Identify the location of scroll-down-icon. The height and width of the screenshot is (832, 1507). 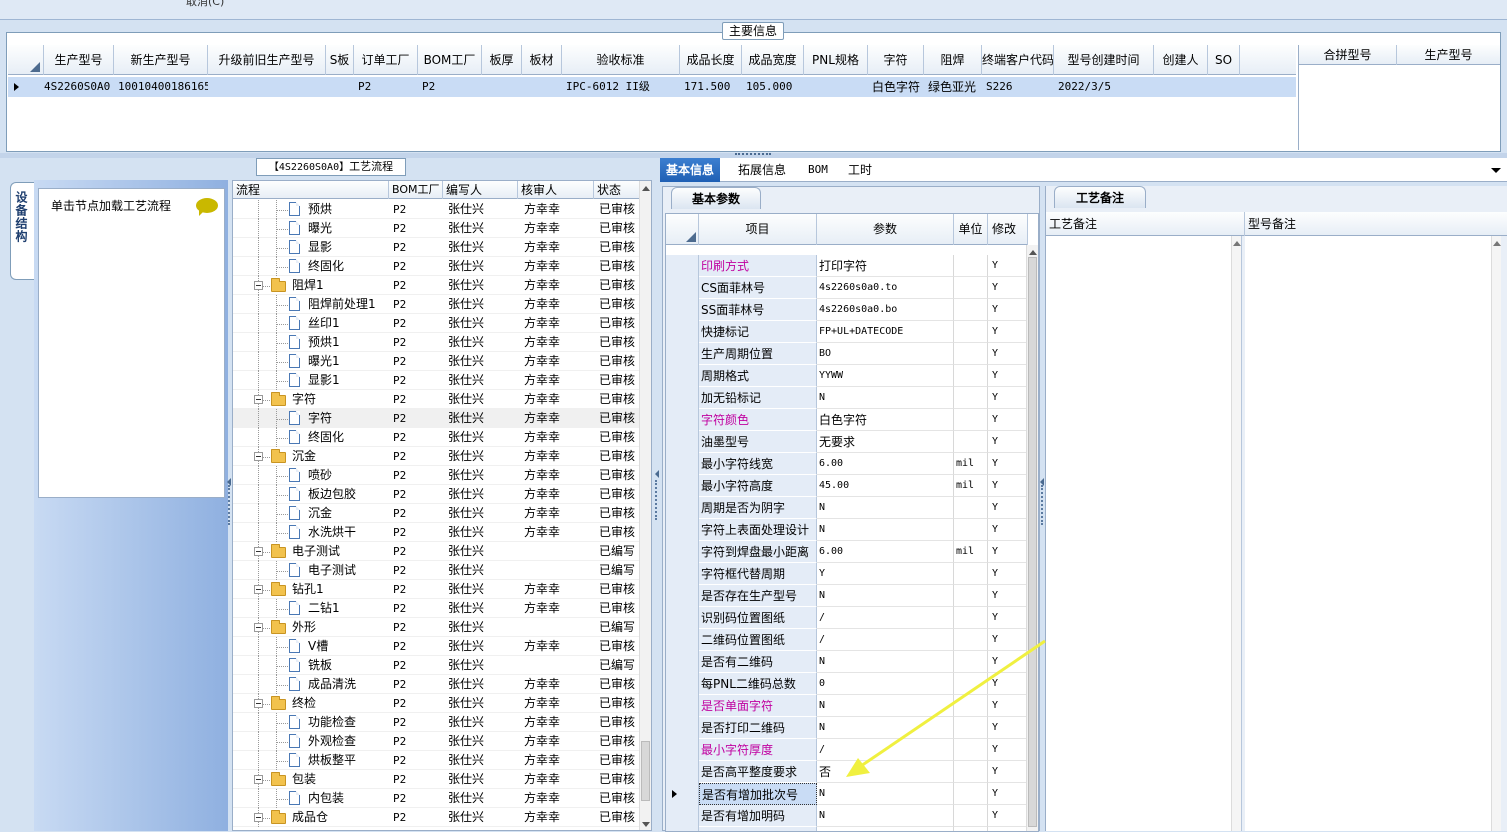
(646, 824).